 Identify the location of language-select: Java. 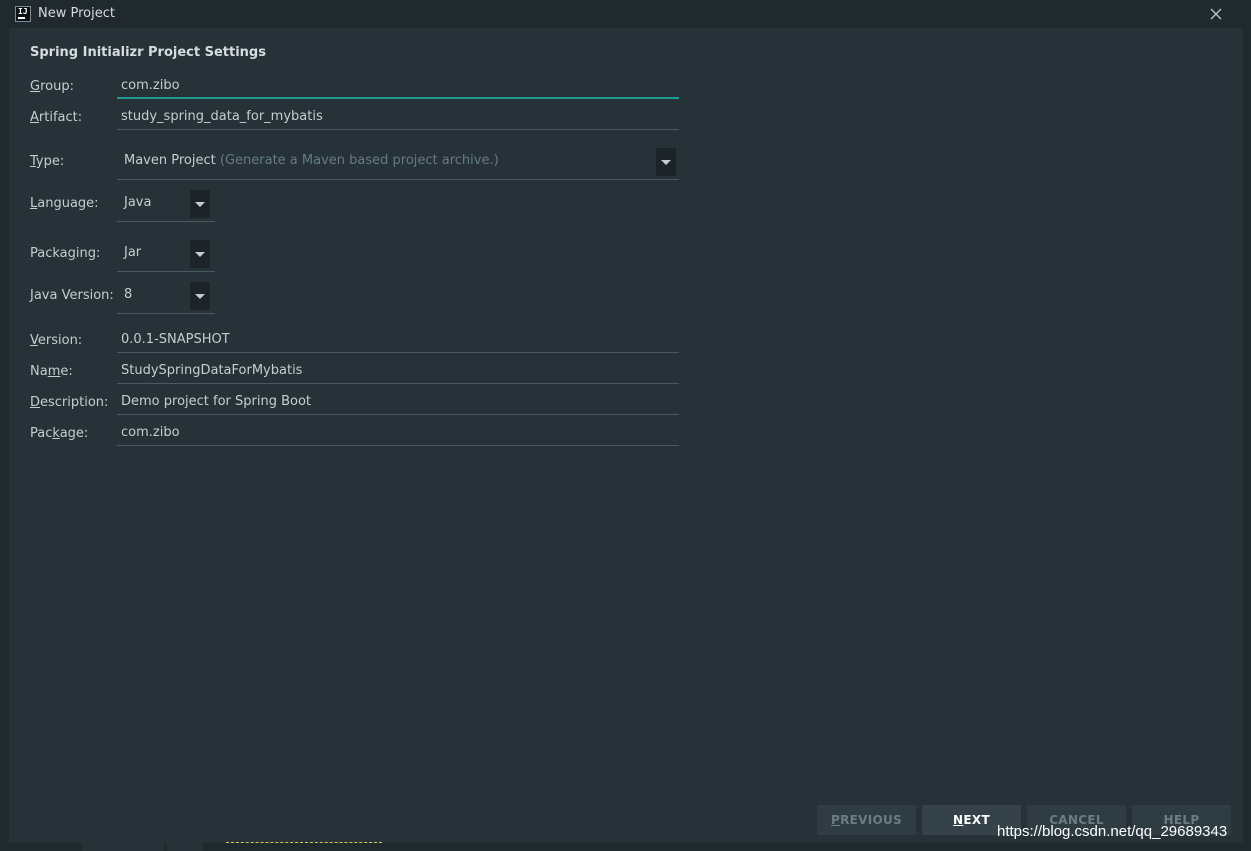
(166, 205).